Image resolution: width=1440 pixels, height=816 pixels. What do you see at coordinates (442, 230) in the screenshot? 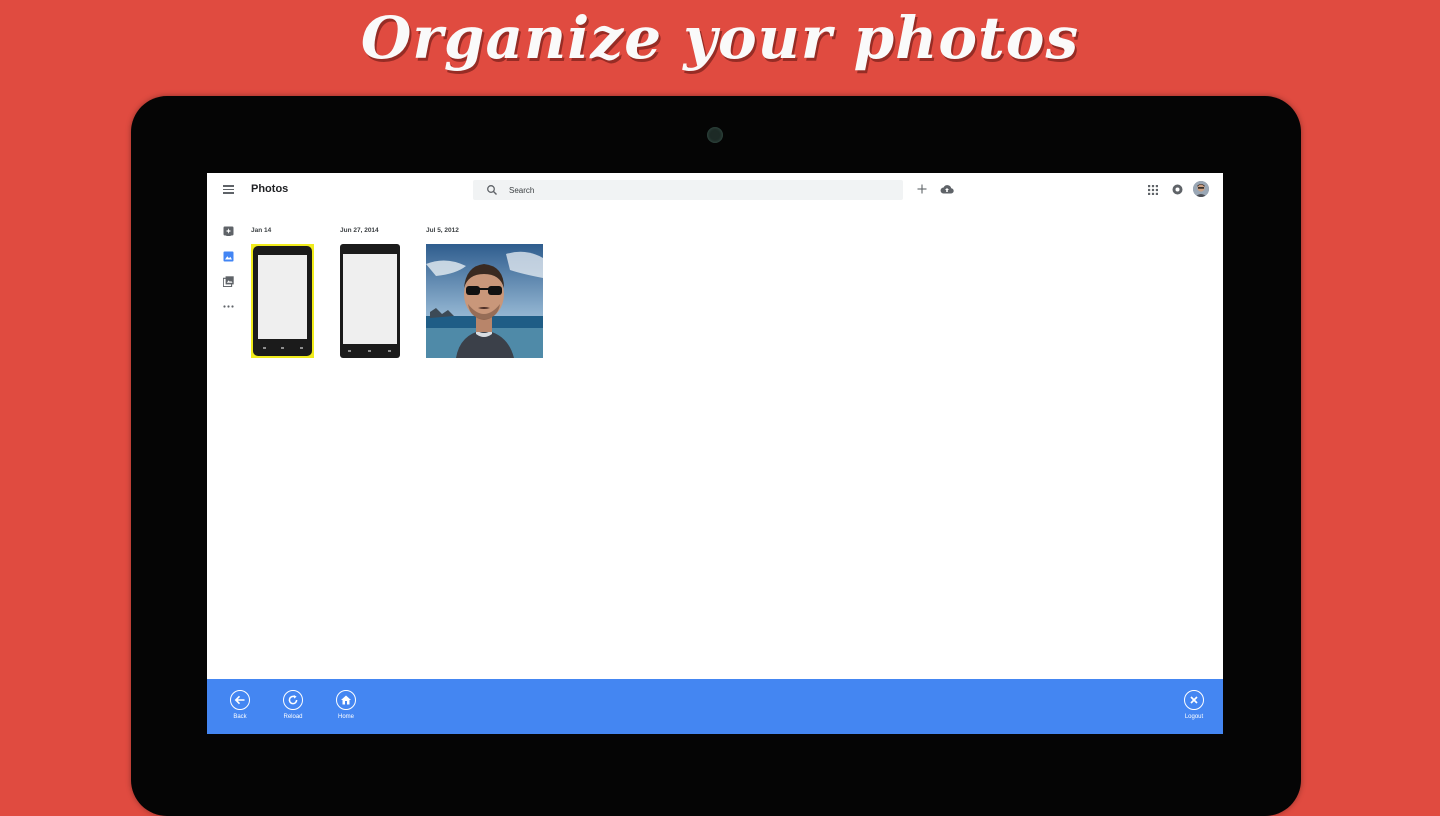
I see `date-label: Jul 5, 2012` at bounding box center [442, 230].